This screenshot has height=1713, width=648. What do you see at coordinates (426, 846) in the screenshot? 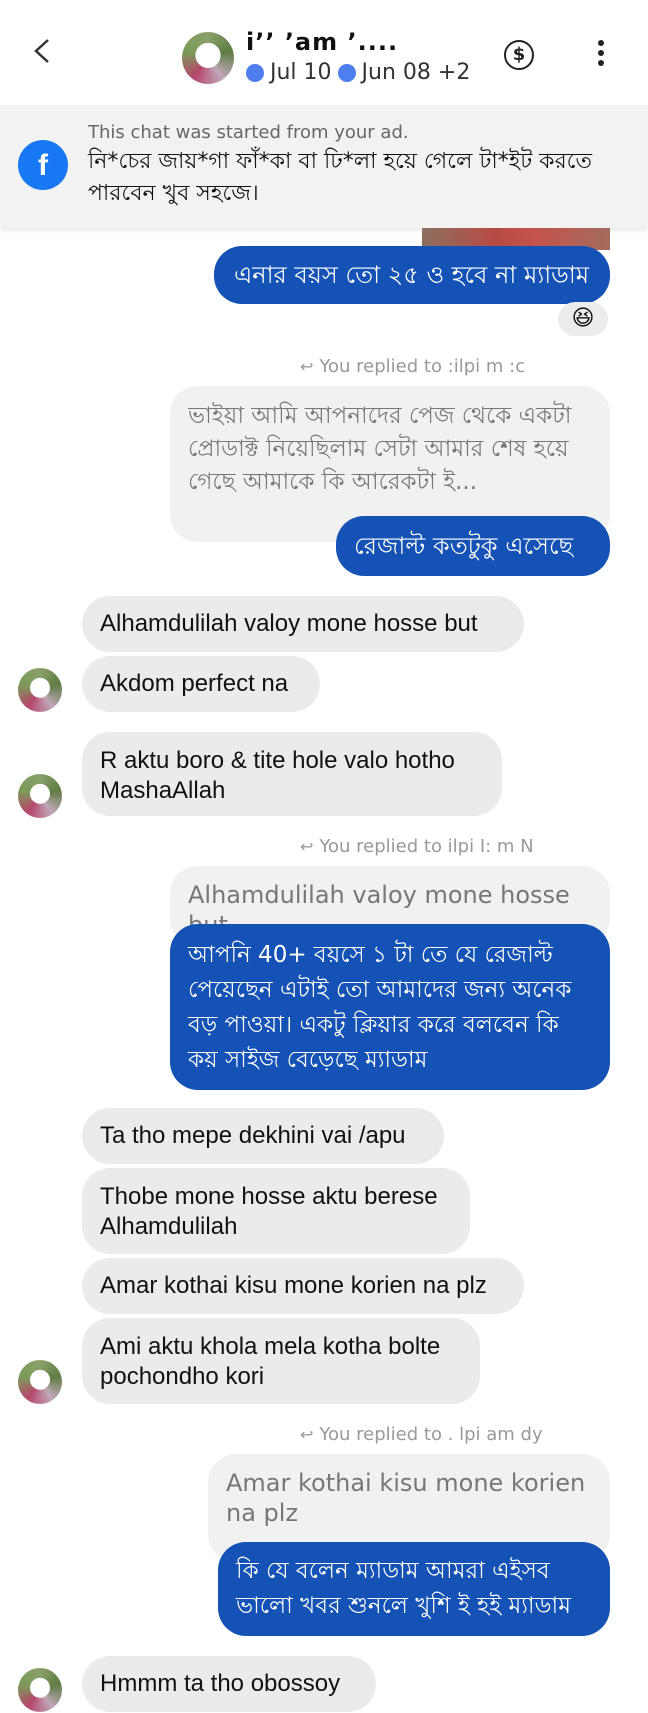
I see `replied-to-text: You replied to ilpi I: m N` at bounding box center [426, 846].